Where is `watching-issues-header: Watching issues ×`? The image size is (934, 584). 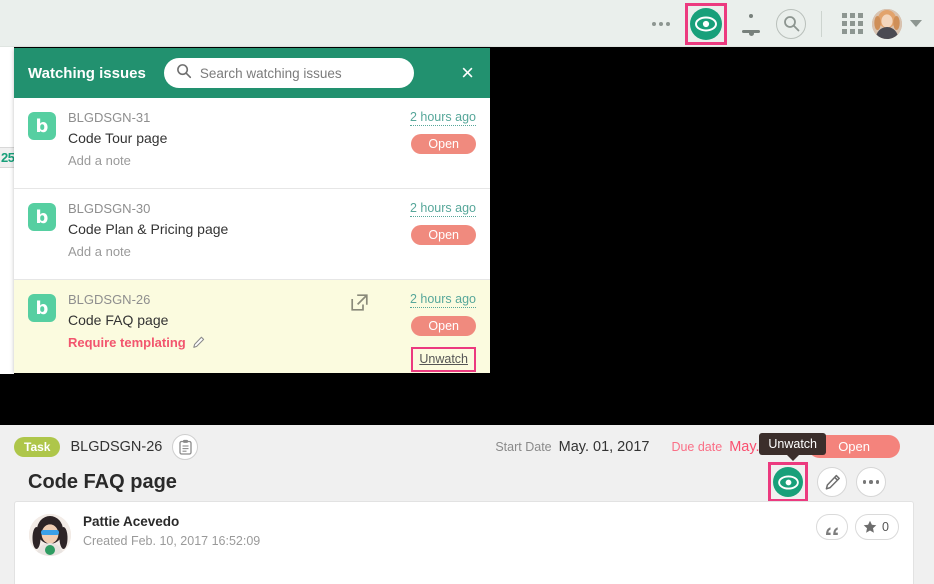
watching-issues-header: Watching issues × is located at coordinates (252, 73).